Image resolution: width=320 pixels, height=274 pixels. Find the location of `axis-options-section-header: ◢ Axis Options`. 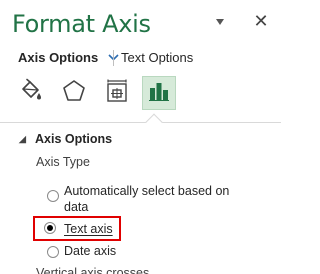

axis-options-section-header: ◢ Axis Options is located at coordinates (65, 139).